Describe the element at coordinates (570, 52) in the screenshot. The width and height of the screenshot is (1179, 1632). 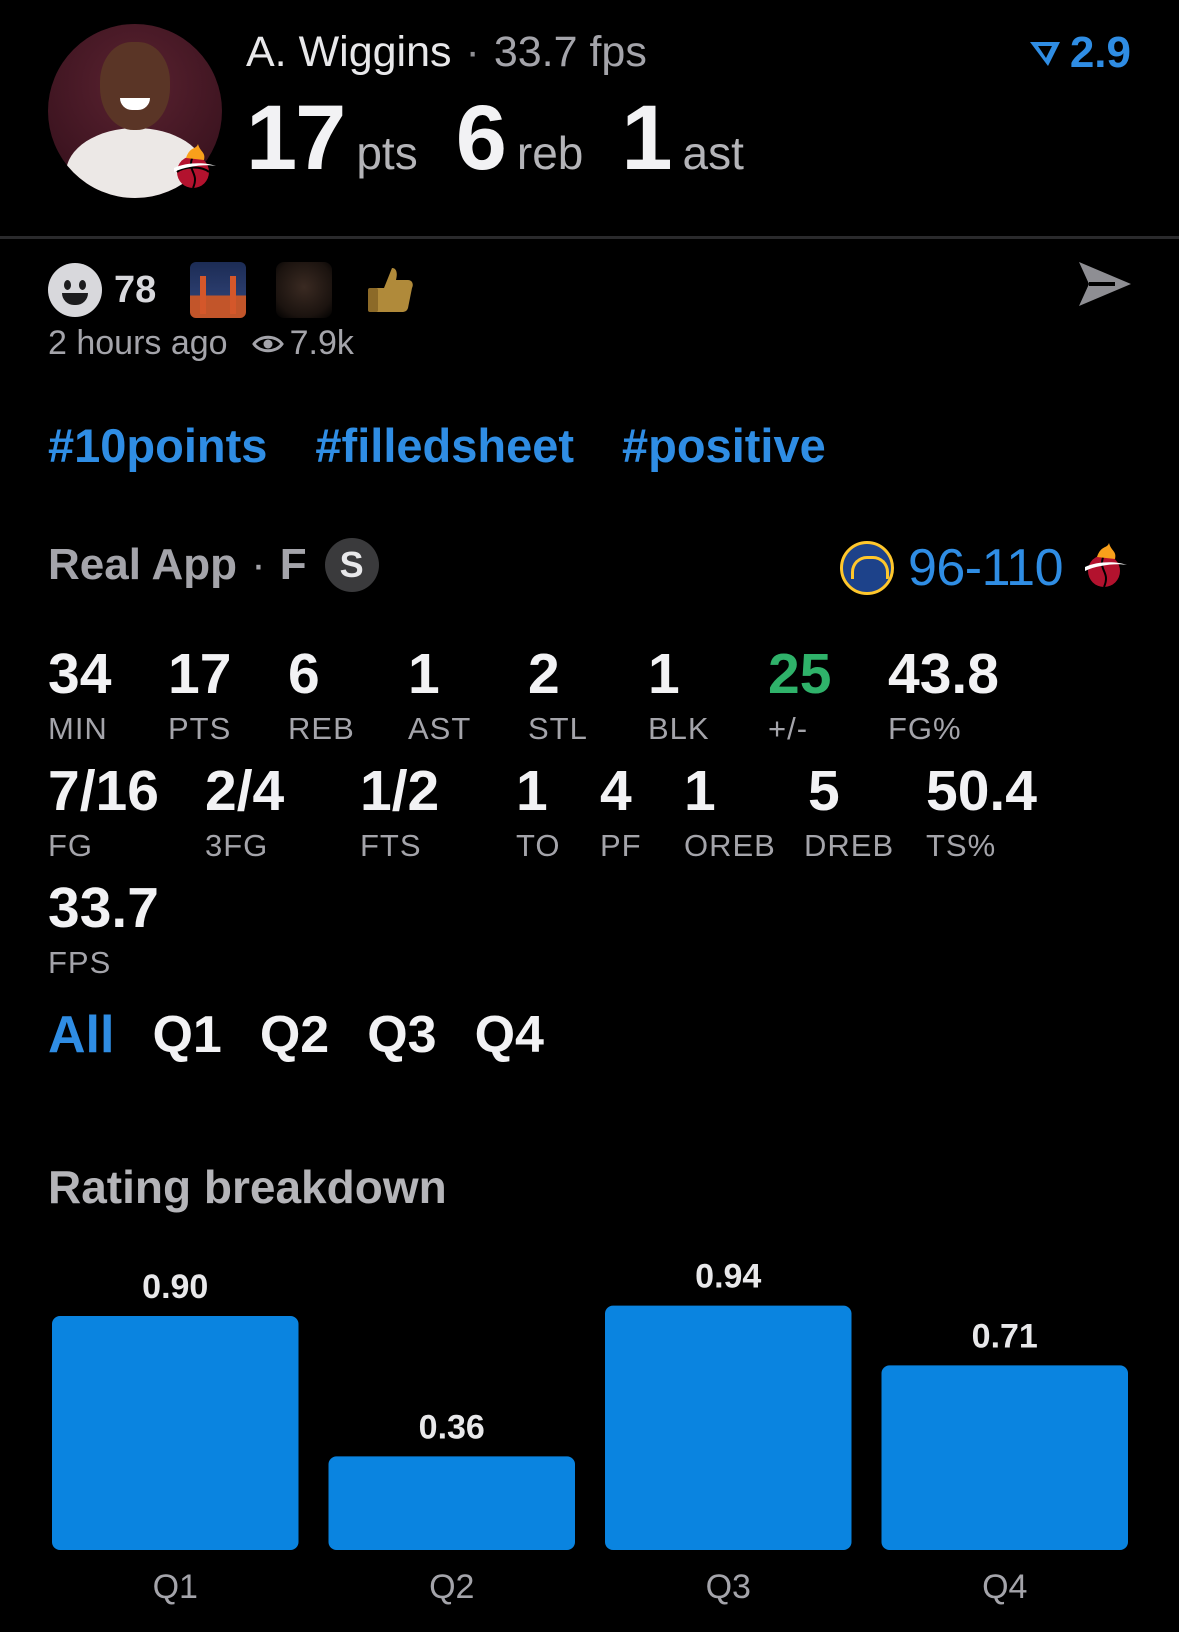
I see `player-fps: 33.7 fps` at that location.